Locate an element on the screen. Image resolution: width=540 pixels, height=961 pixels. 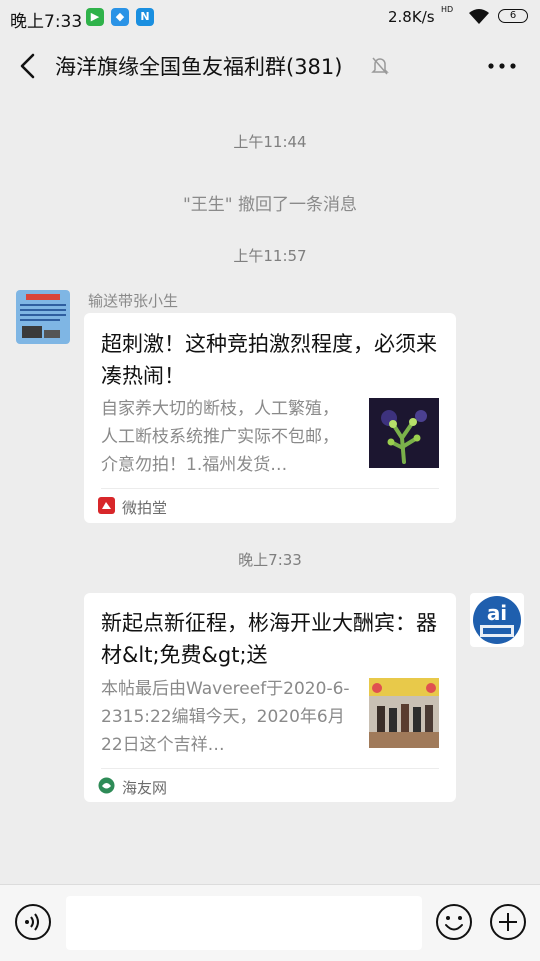
card-title: 超刺激！这种竞拍激烈程度，必须来凑热闹！ is located at coordinates (269, 360).